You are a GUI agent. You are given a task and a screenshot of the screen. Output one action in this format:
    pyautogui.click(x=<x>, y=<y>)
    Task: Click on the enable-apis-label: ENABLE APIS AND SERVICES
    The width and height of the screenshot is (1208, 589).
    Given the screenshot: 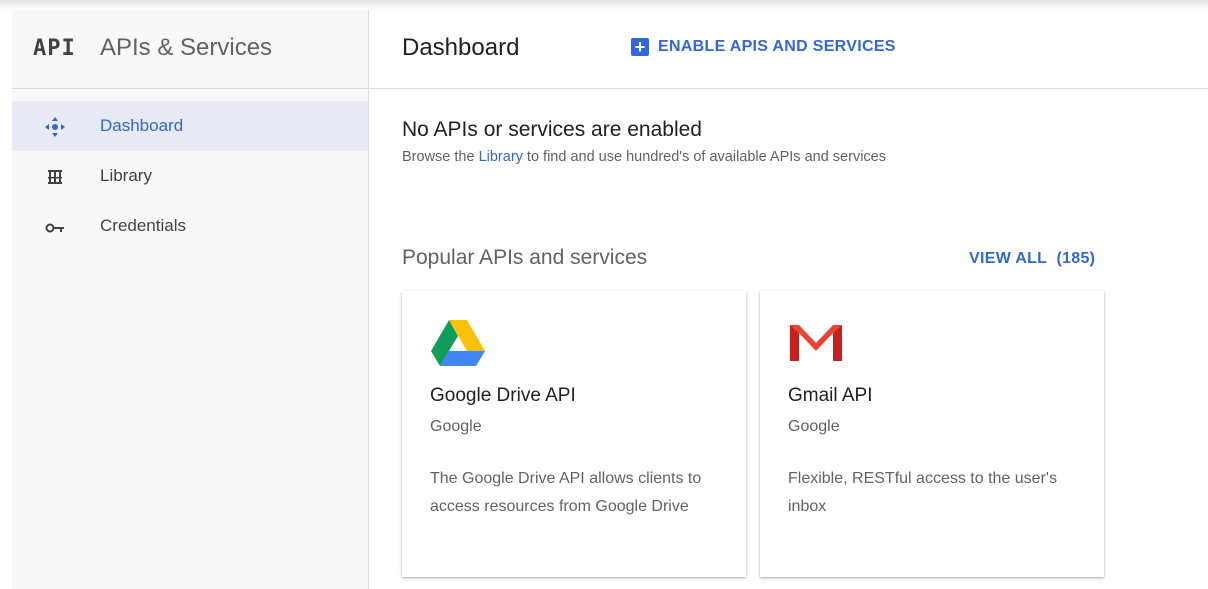 What is the action you would take?
    pyautogui.click(x=777, y=46)
    